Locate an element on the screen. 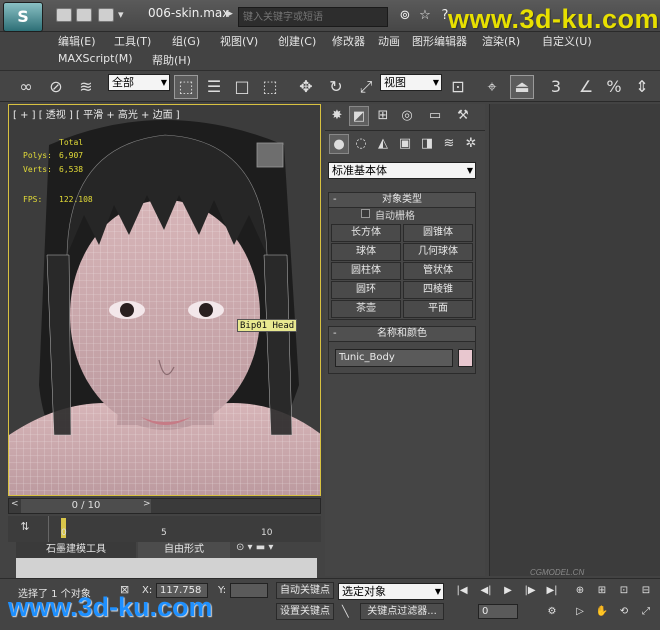 The image size is (660, 630). next-key-icon: |▶ is located at coordinates (530, 591).